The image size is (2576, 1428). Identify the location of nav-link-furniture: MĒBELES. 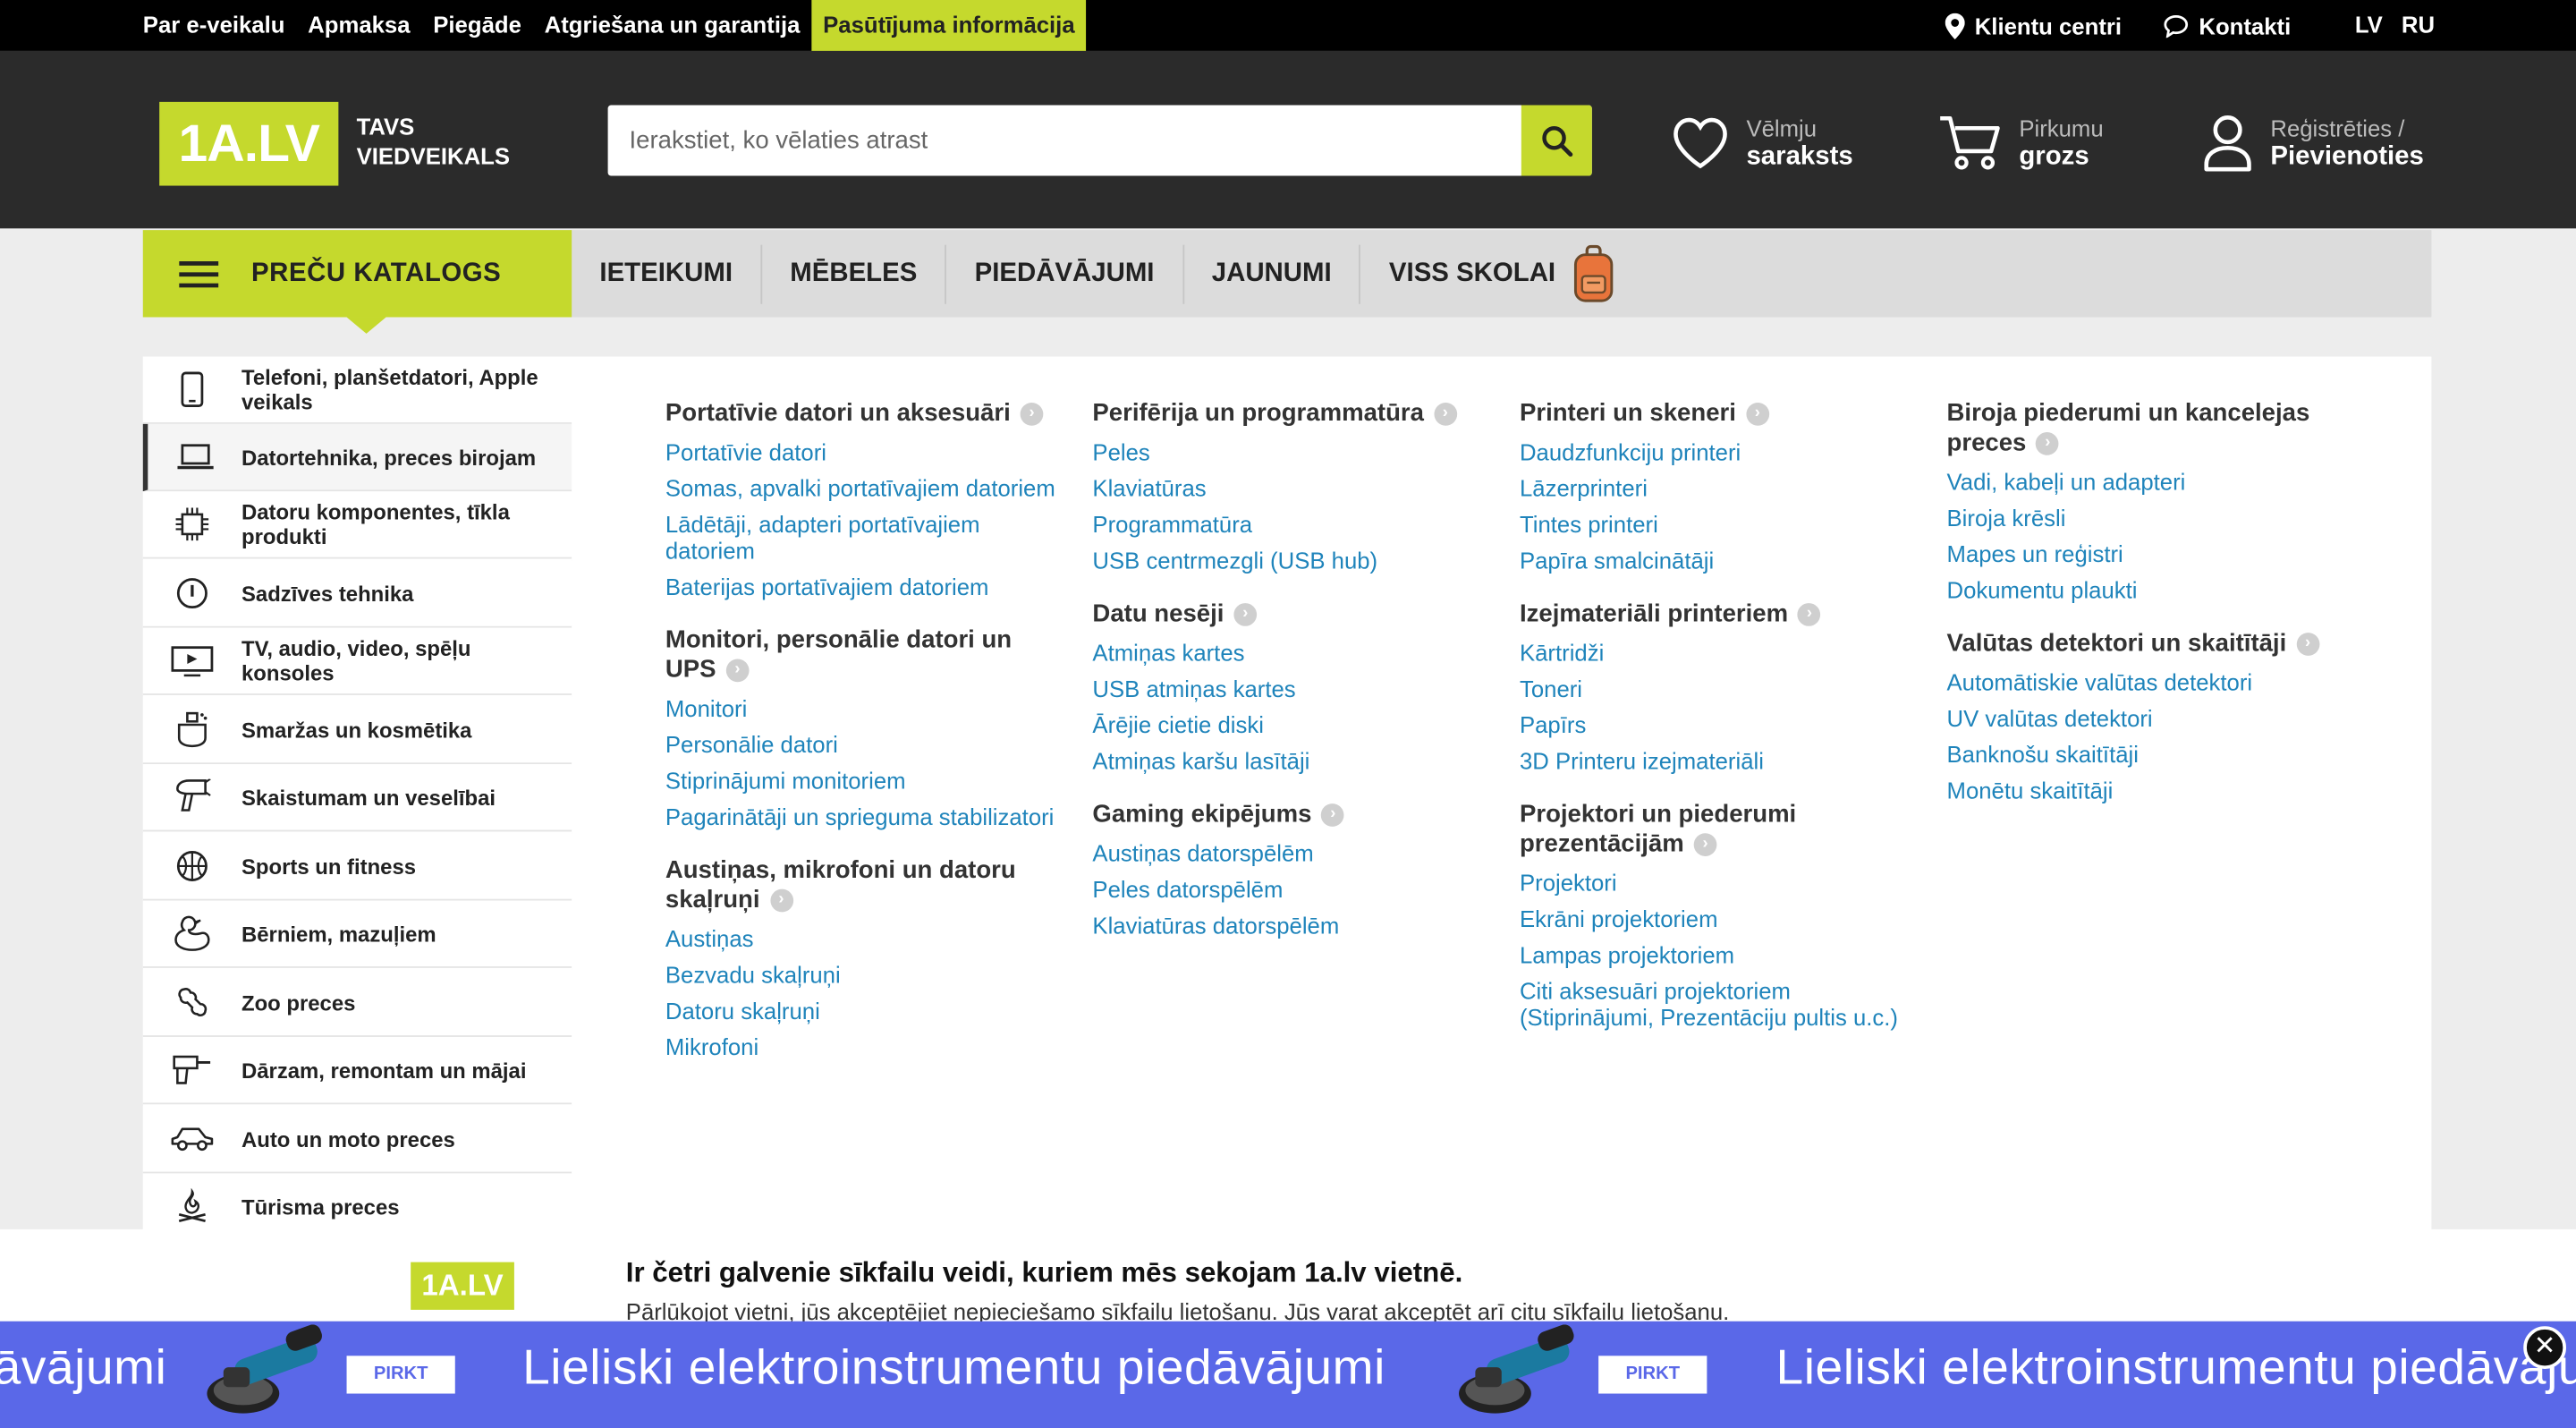
(854, 273).